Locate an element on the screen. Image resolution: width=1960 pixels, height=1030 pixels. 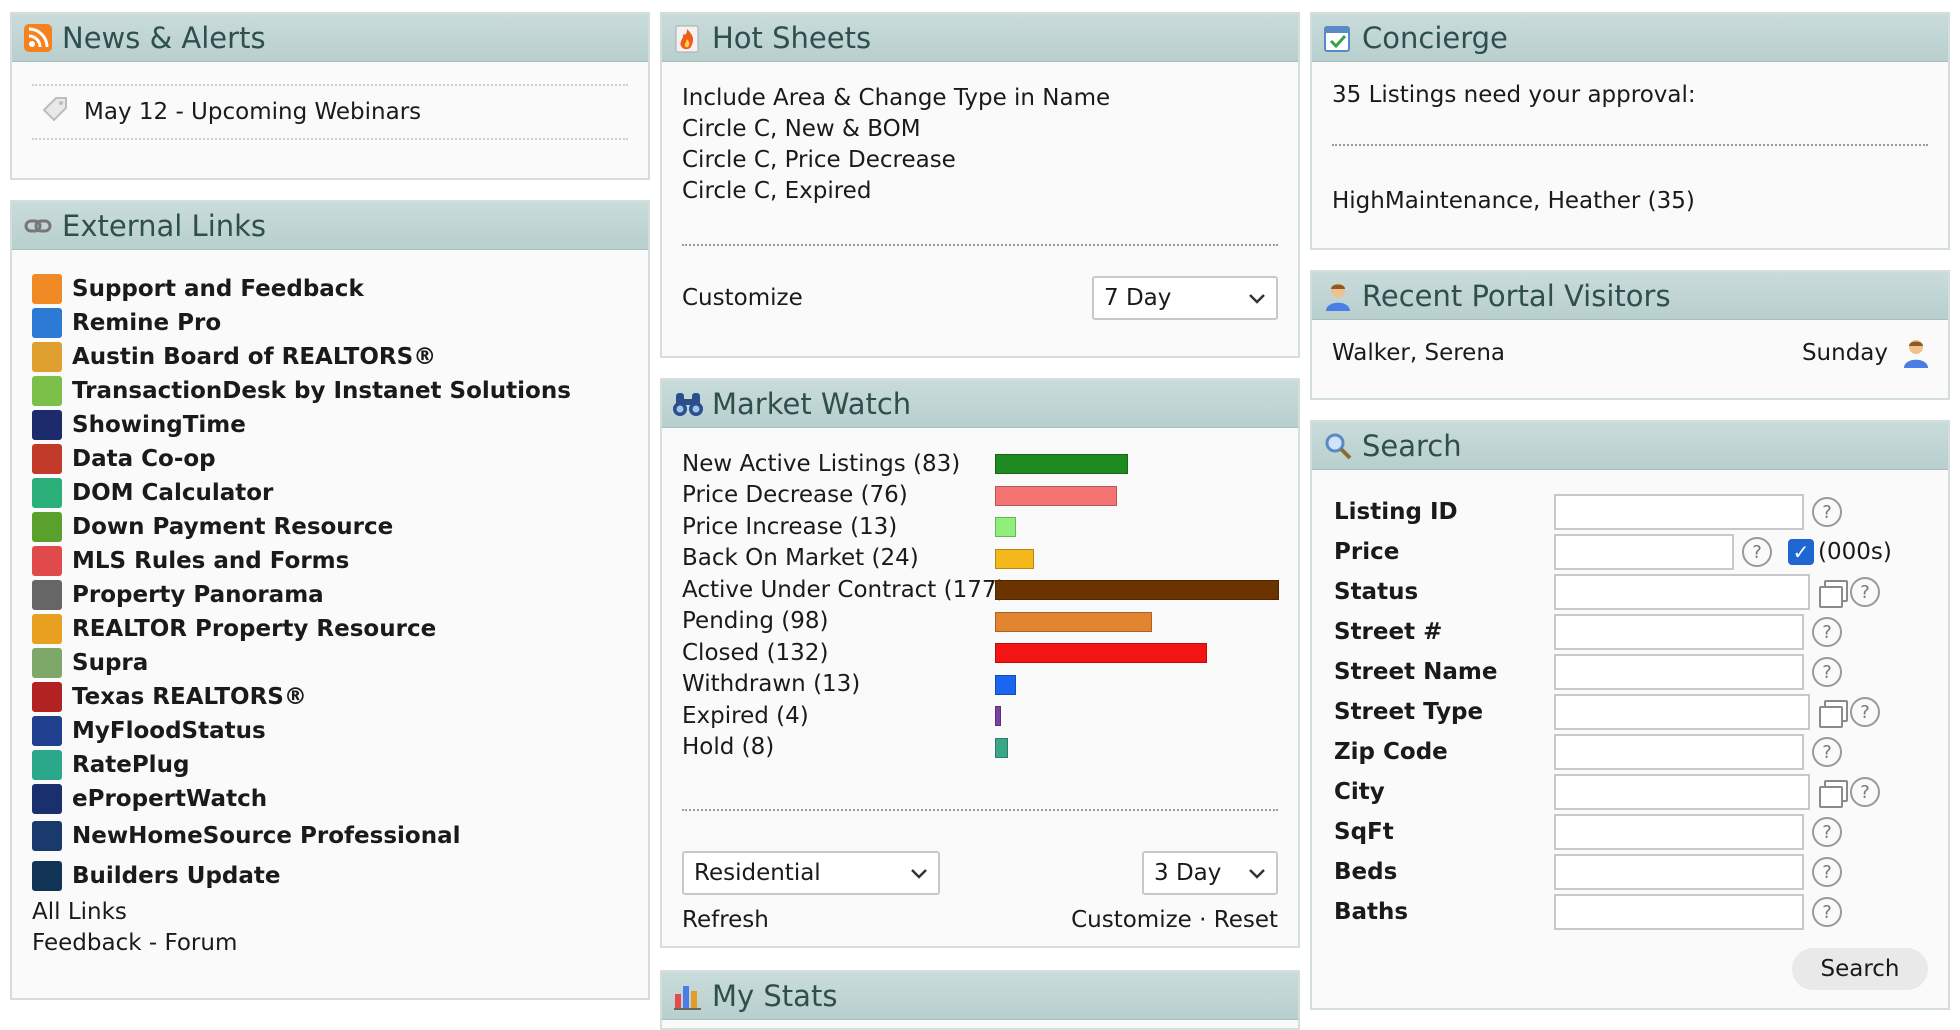
external-link-label: Support and Feedback is located at coordinates (218, 289).